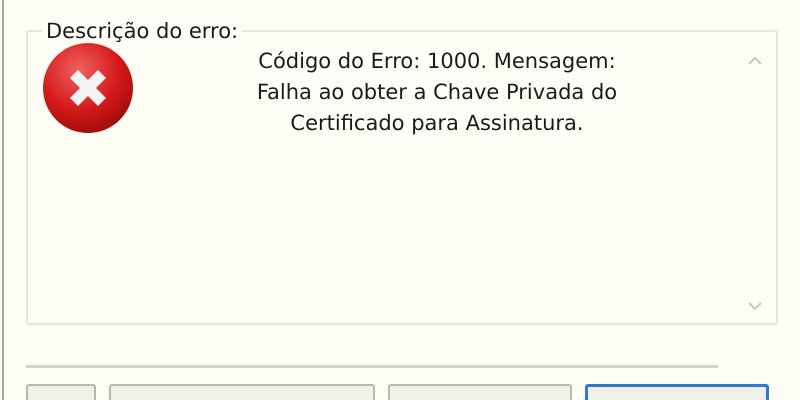  What do you see at coordinates (755, 60) in the screenshot?
I see `scroll-up-icon` at bounding box center [755, 60].